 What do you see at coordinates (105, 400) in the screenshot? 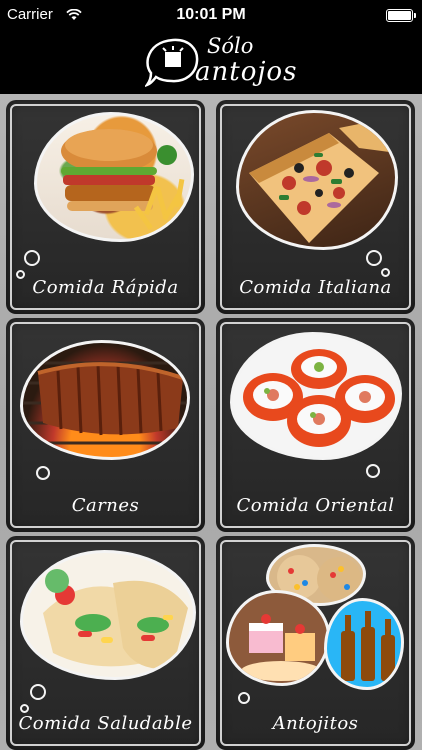
I see `ribs-image` at bounding box center [105, 400].